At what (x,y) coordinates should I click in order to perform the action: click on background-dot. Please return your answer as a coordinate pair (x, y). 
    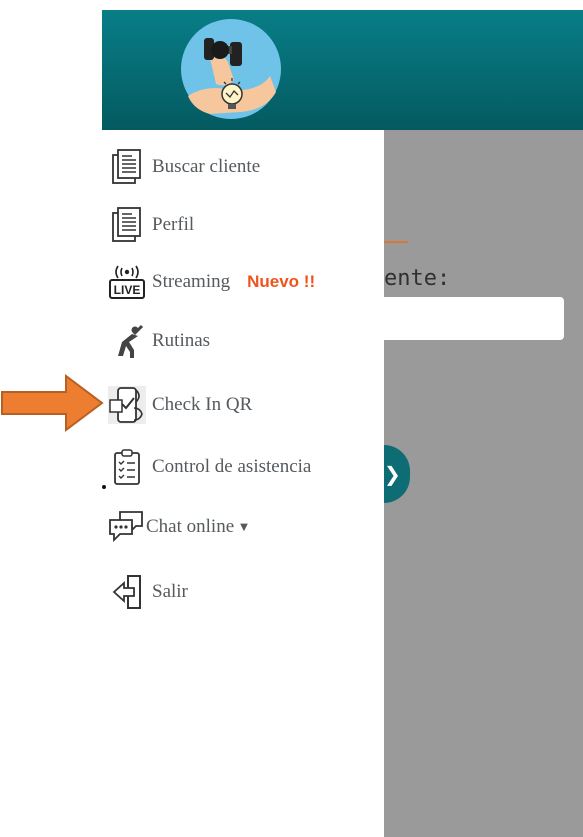
    Looking at the image, I should click on (104, 487).